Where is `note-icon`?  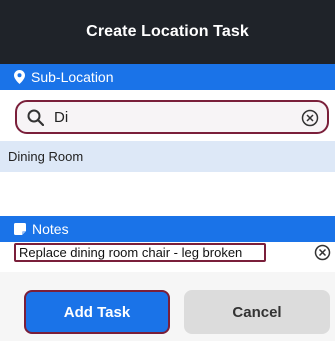 note-icon is located at coordinates (20, 229).